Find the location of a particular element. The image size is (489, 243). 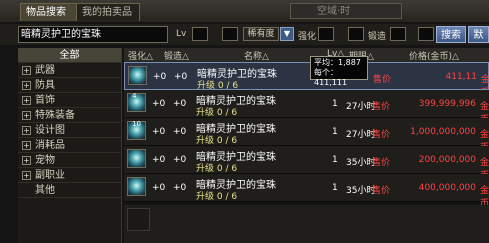

price-value: 411,11 is located at coordinates (461, 77).